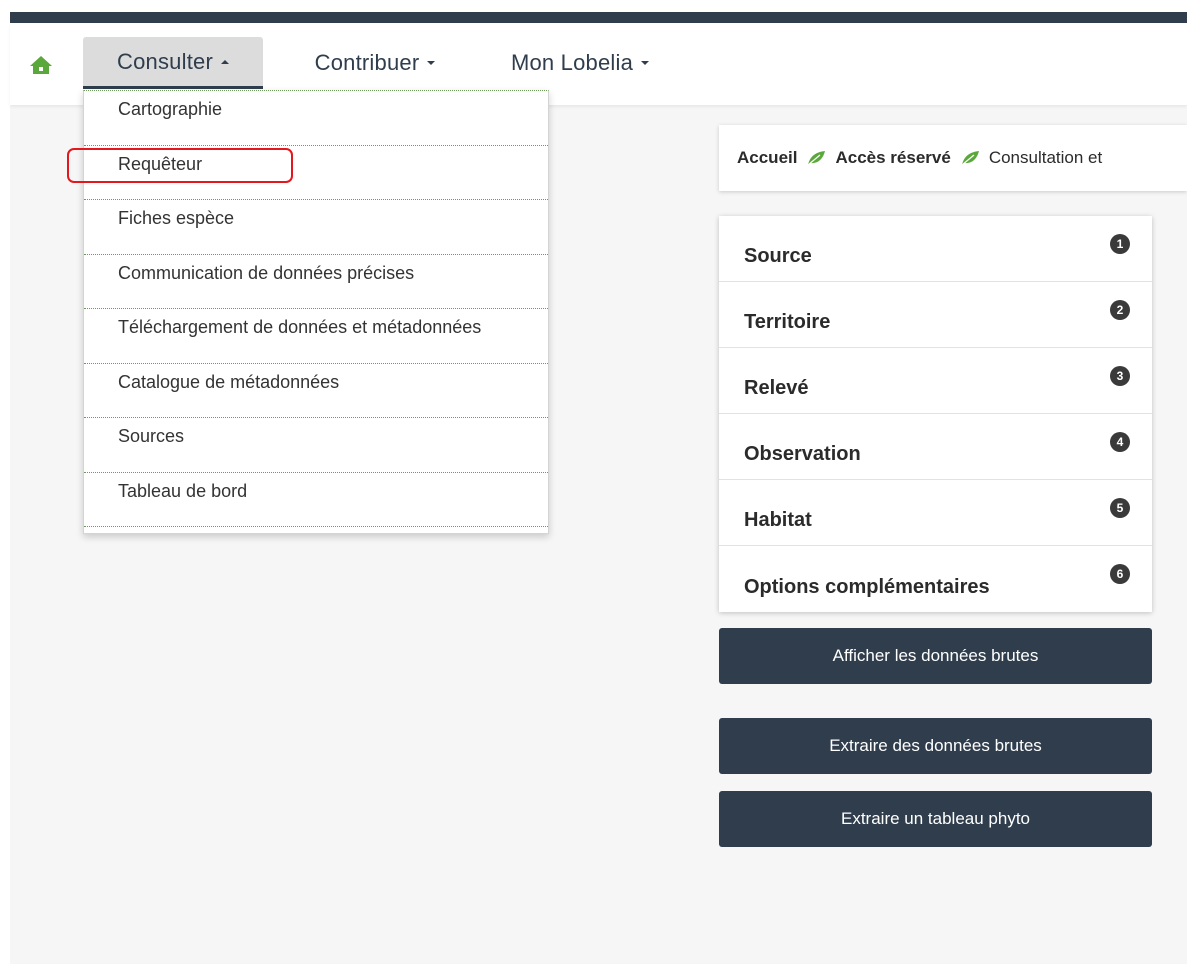  I want to click on home-button, so click(41, 65).